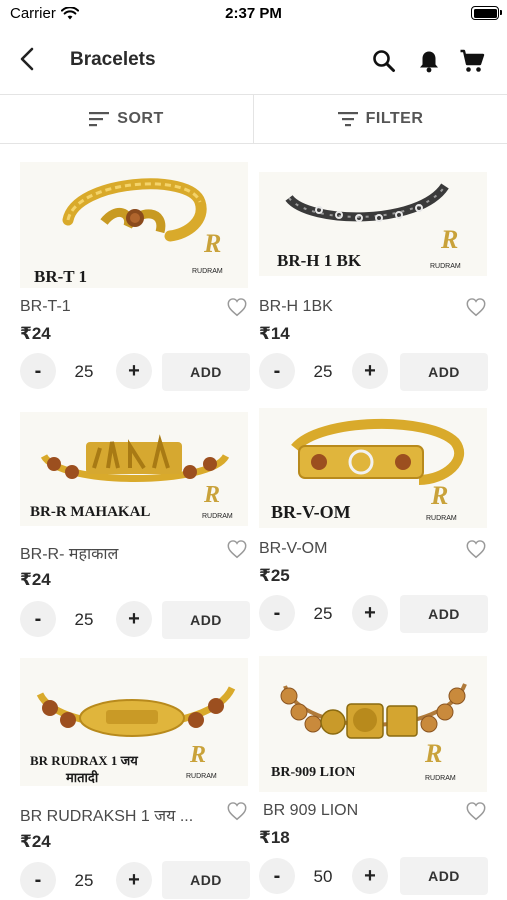 The image size is (507, 900). I want to click on product-name: BR 909 LION, so click(310, 811).